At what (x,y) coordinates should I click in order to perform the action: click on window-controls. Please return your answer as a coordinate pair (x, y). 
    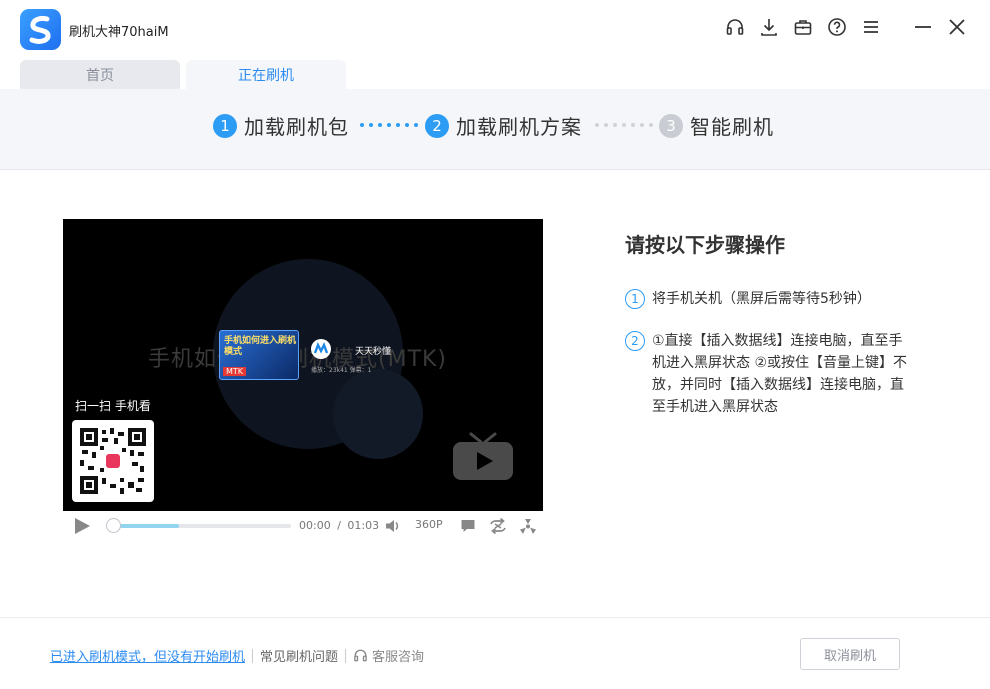
    Looking at the image, I should click on (846, 27).